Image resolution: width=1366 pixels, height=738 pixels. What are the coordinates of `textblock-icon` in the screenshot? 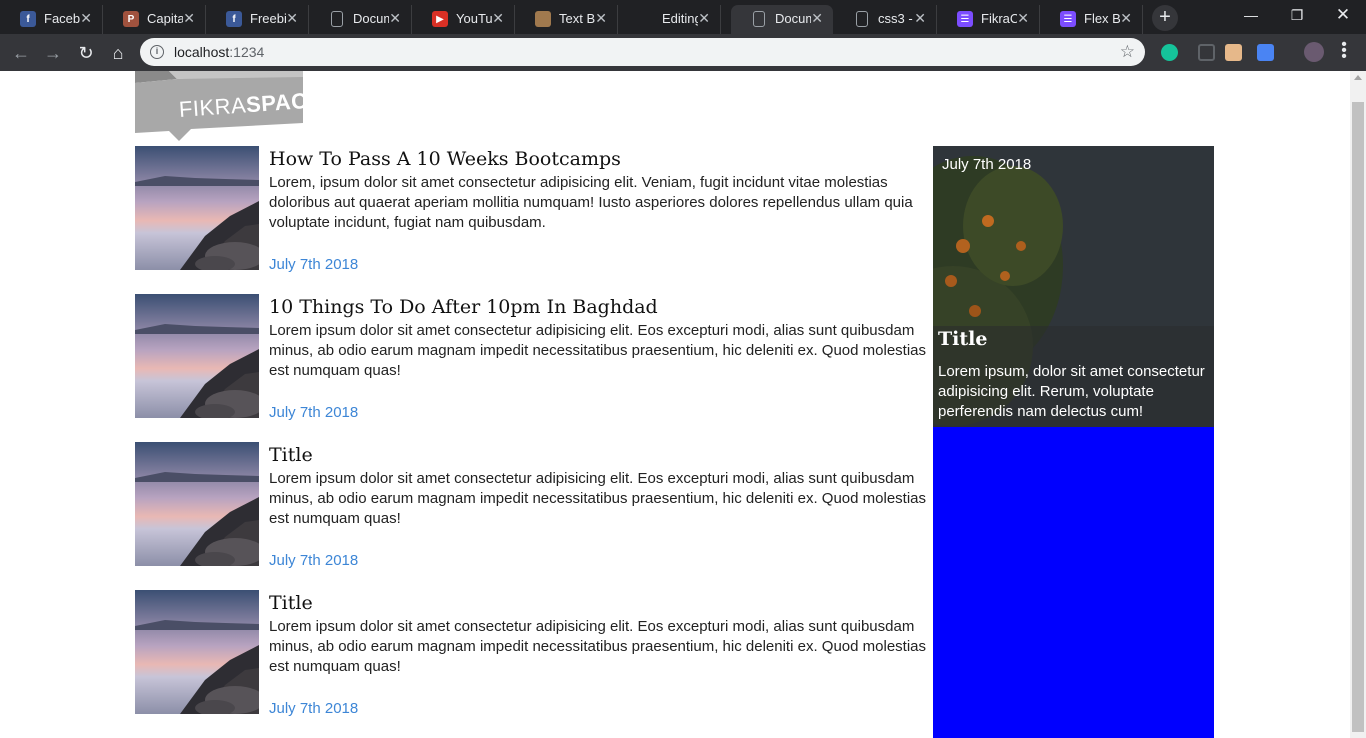 It's located at (543, 19).